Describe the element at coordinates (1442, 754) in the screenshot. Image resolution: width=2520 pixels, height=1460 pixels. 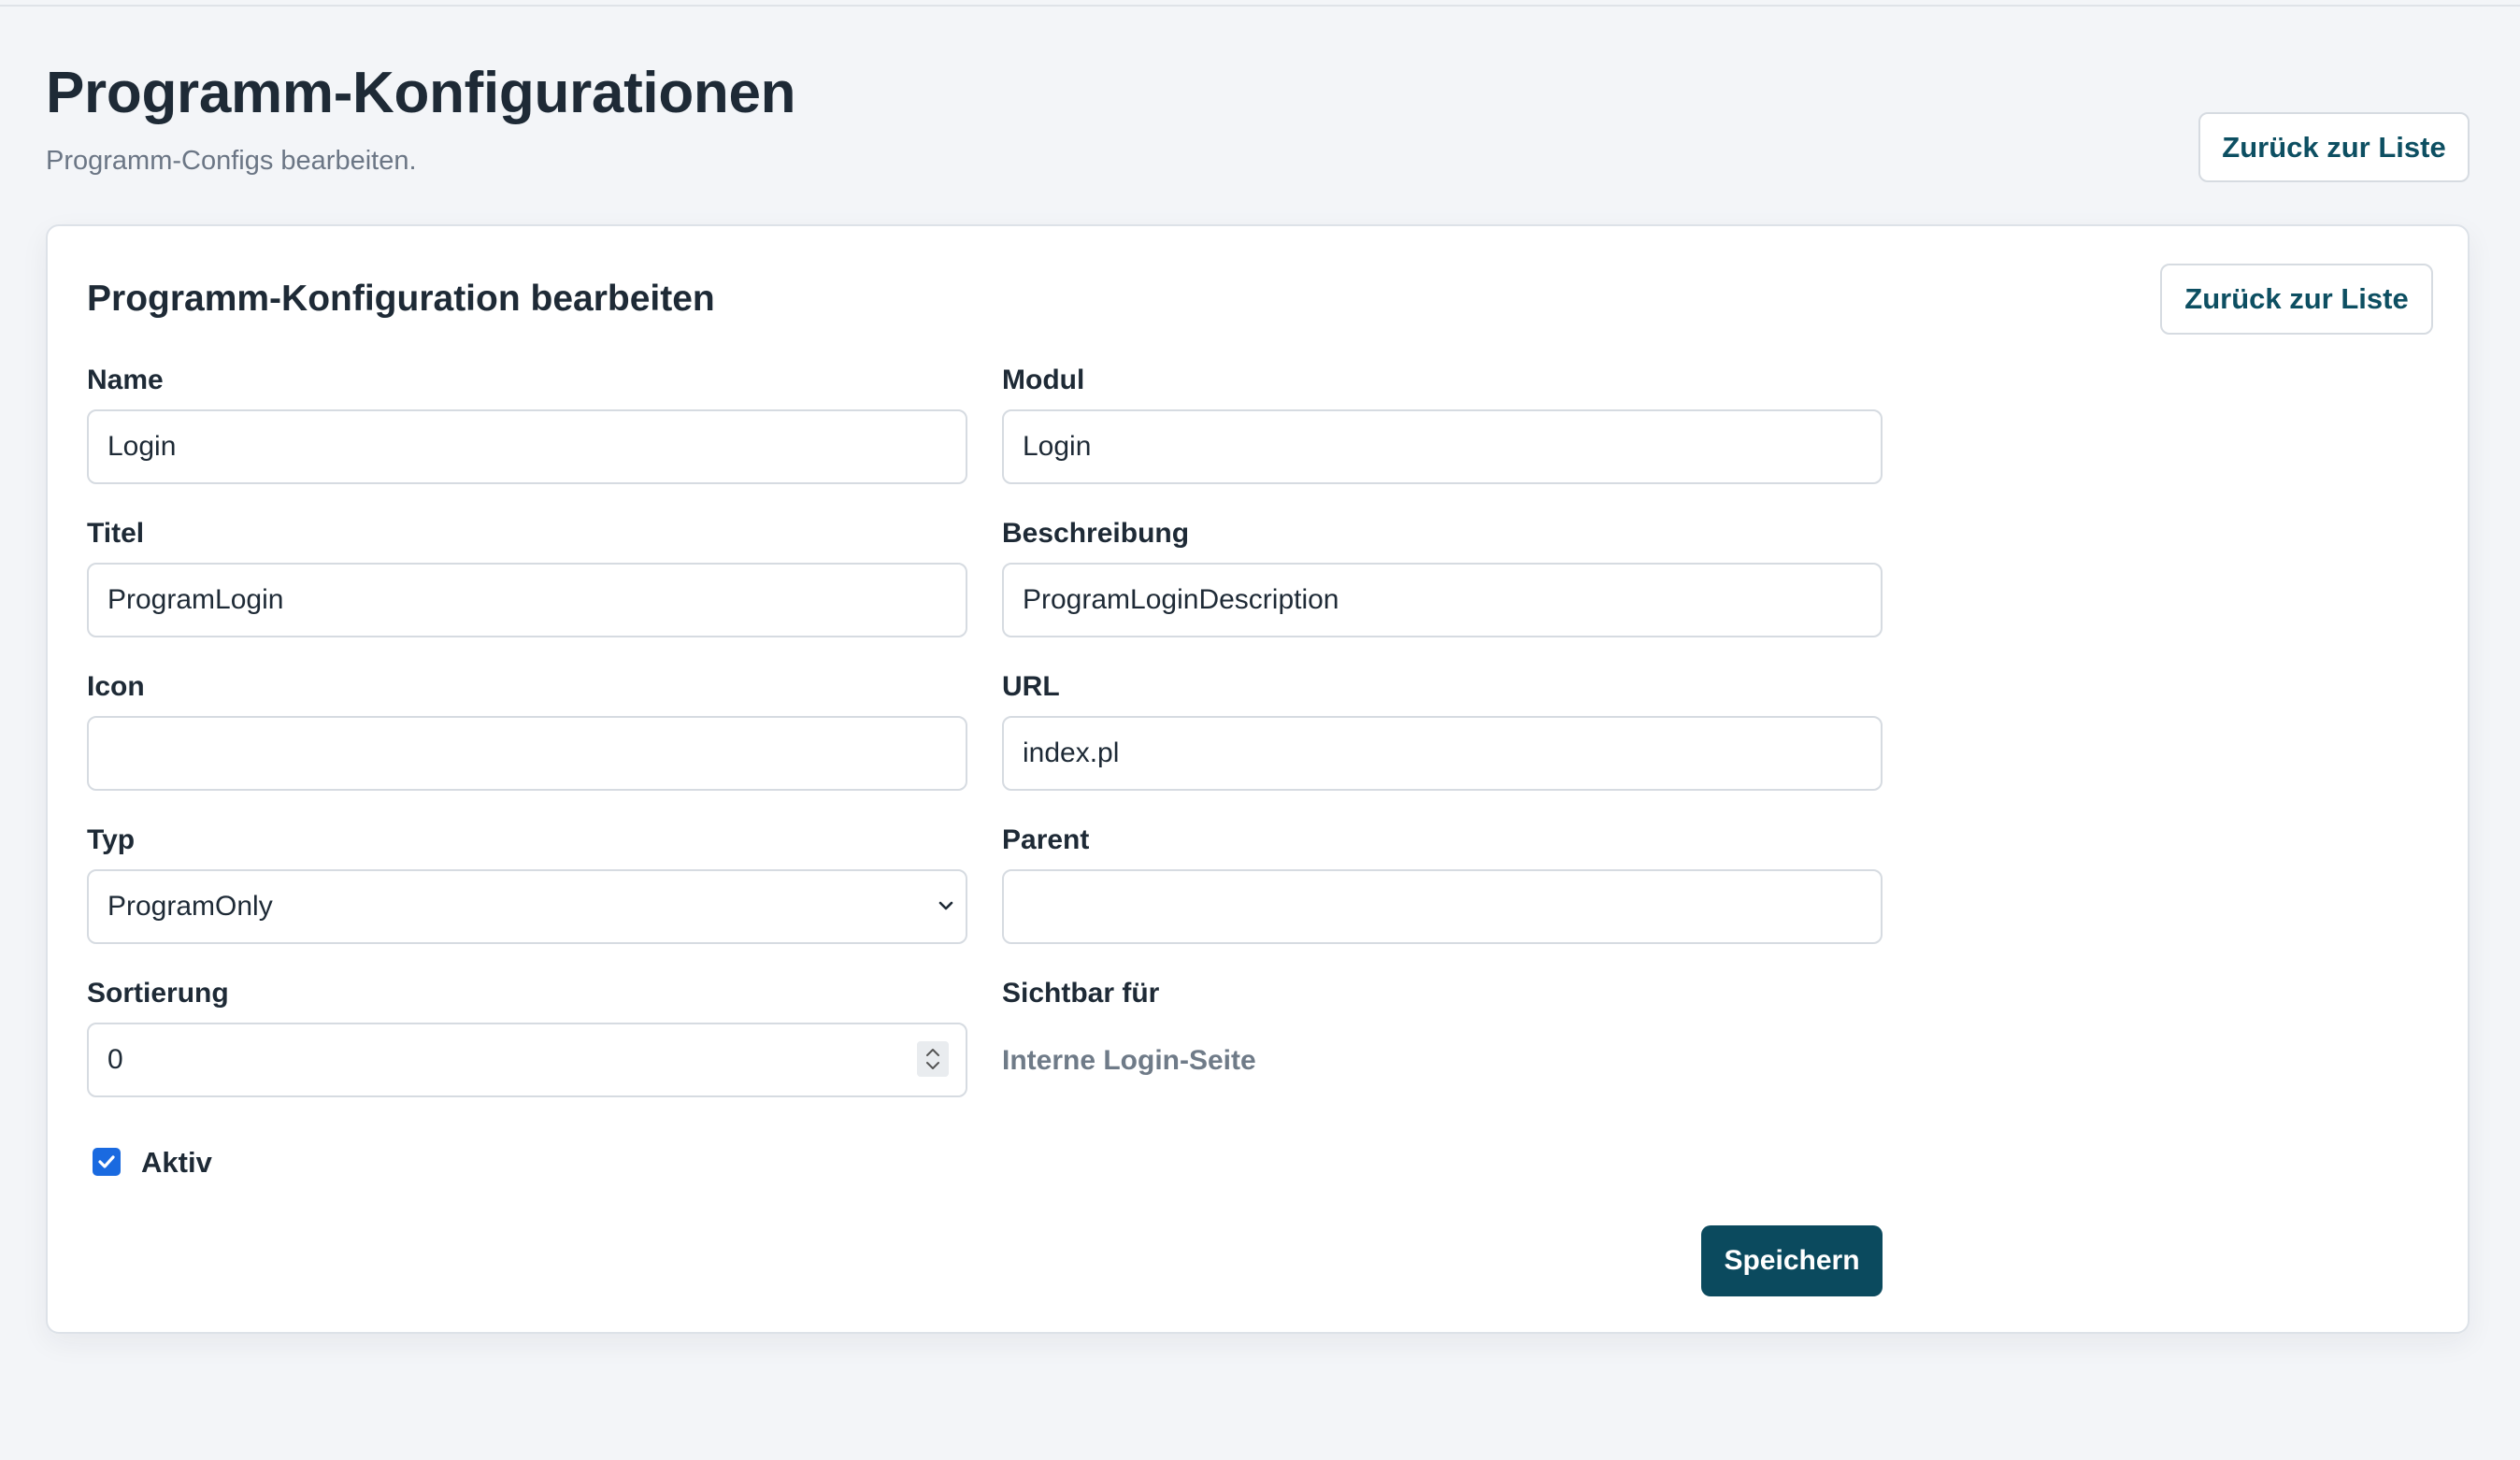
I see `url-input` at that location.